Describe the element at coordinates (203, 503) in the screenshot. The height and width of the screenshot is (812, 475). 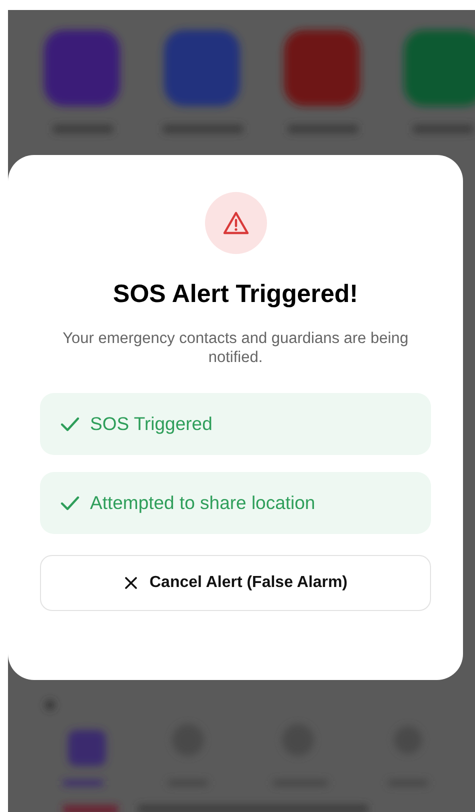
I see `status-label: Attempted to share location` at that location.